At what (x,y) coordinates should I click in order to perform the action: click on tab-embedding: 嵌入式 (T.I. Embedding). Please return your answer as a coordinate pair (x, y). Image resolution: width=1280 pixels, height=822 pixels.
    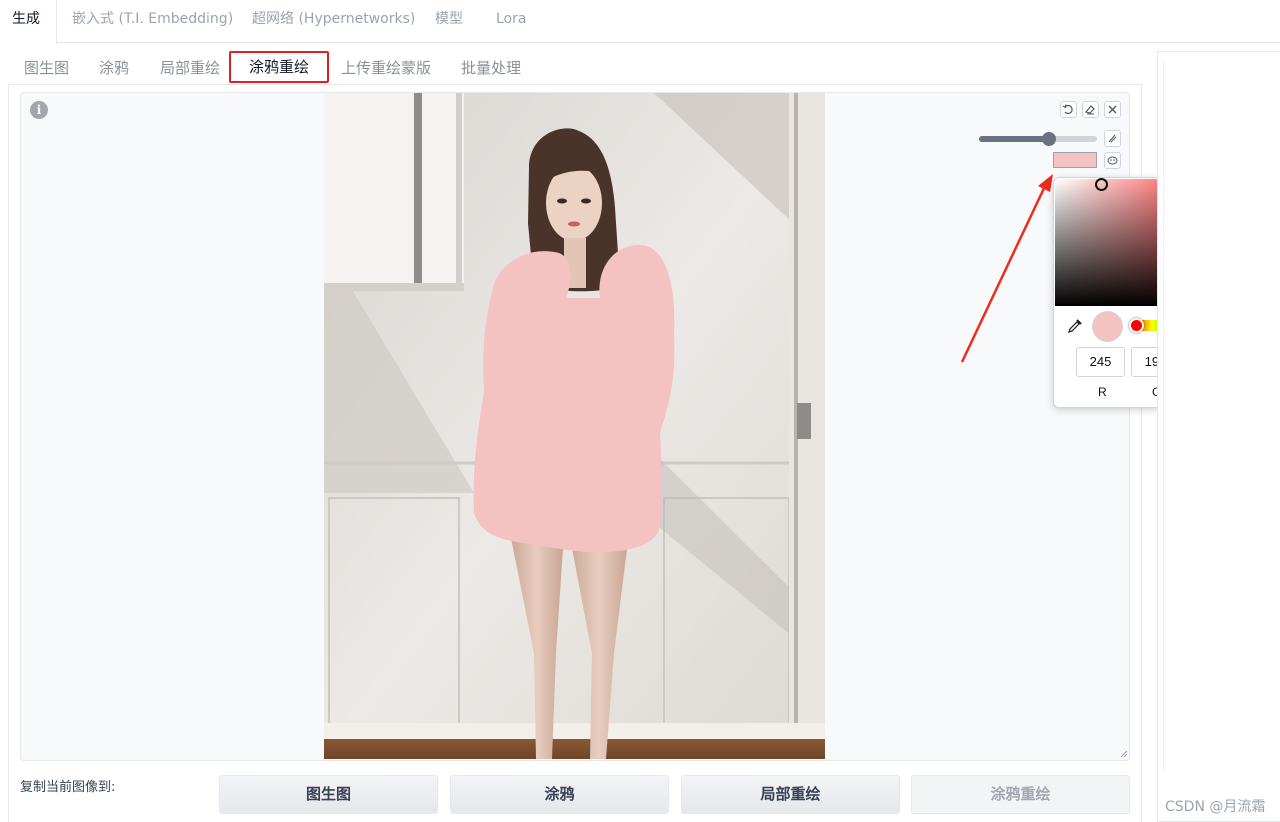
    Looking at the image, I should click on (152, 21).